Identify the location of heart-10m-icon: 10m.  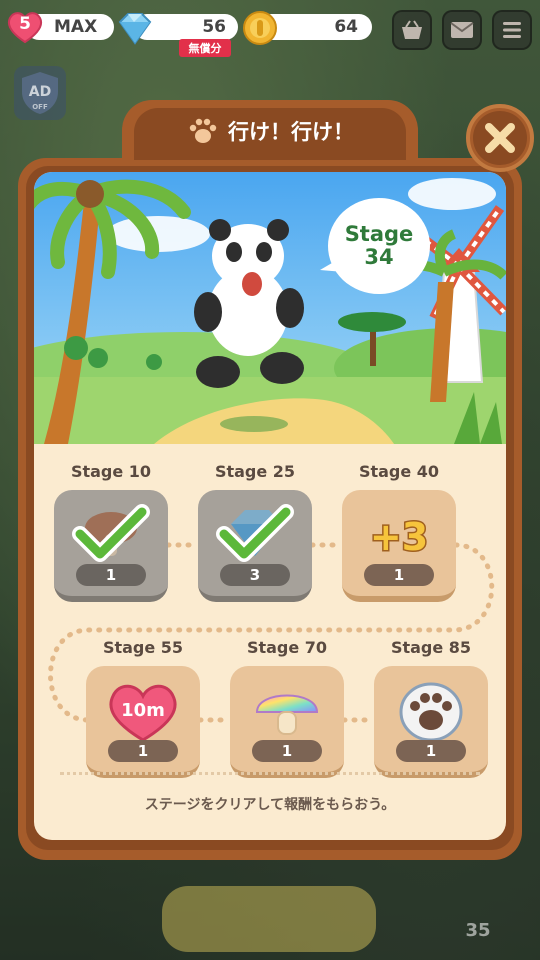
(143, 713).